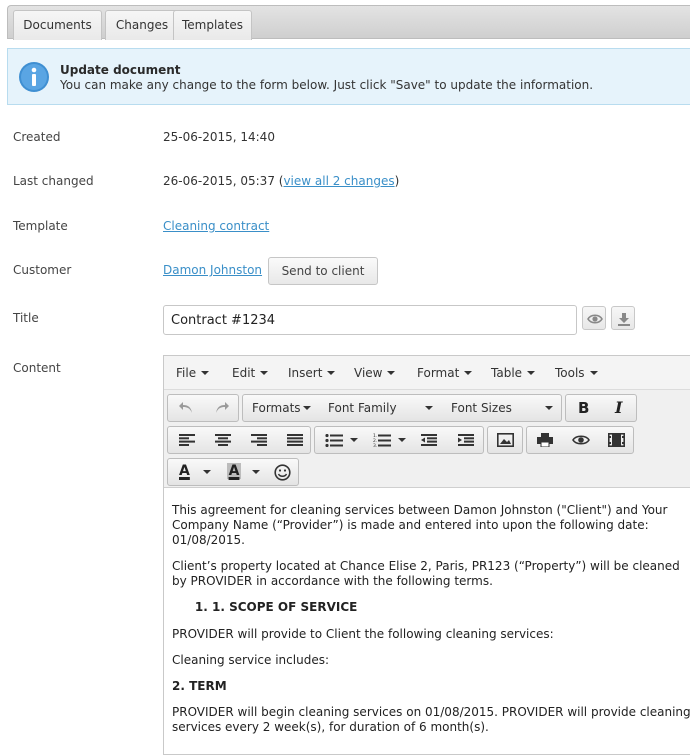  I want to click on menu-view: View, so click(375, 373).